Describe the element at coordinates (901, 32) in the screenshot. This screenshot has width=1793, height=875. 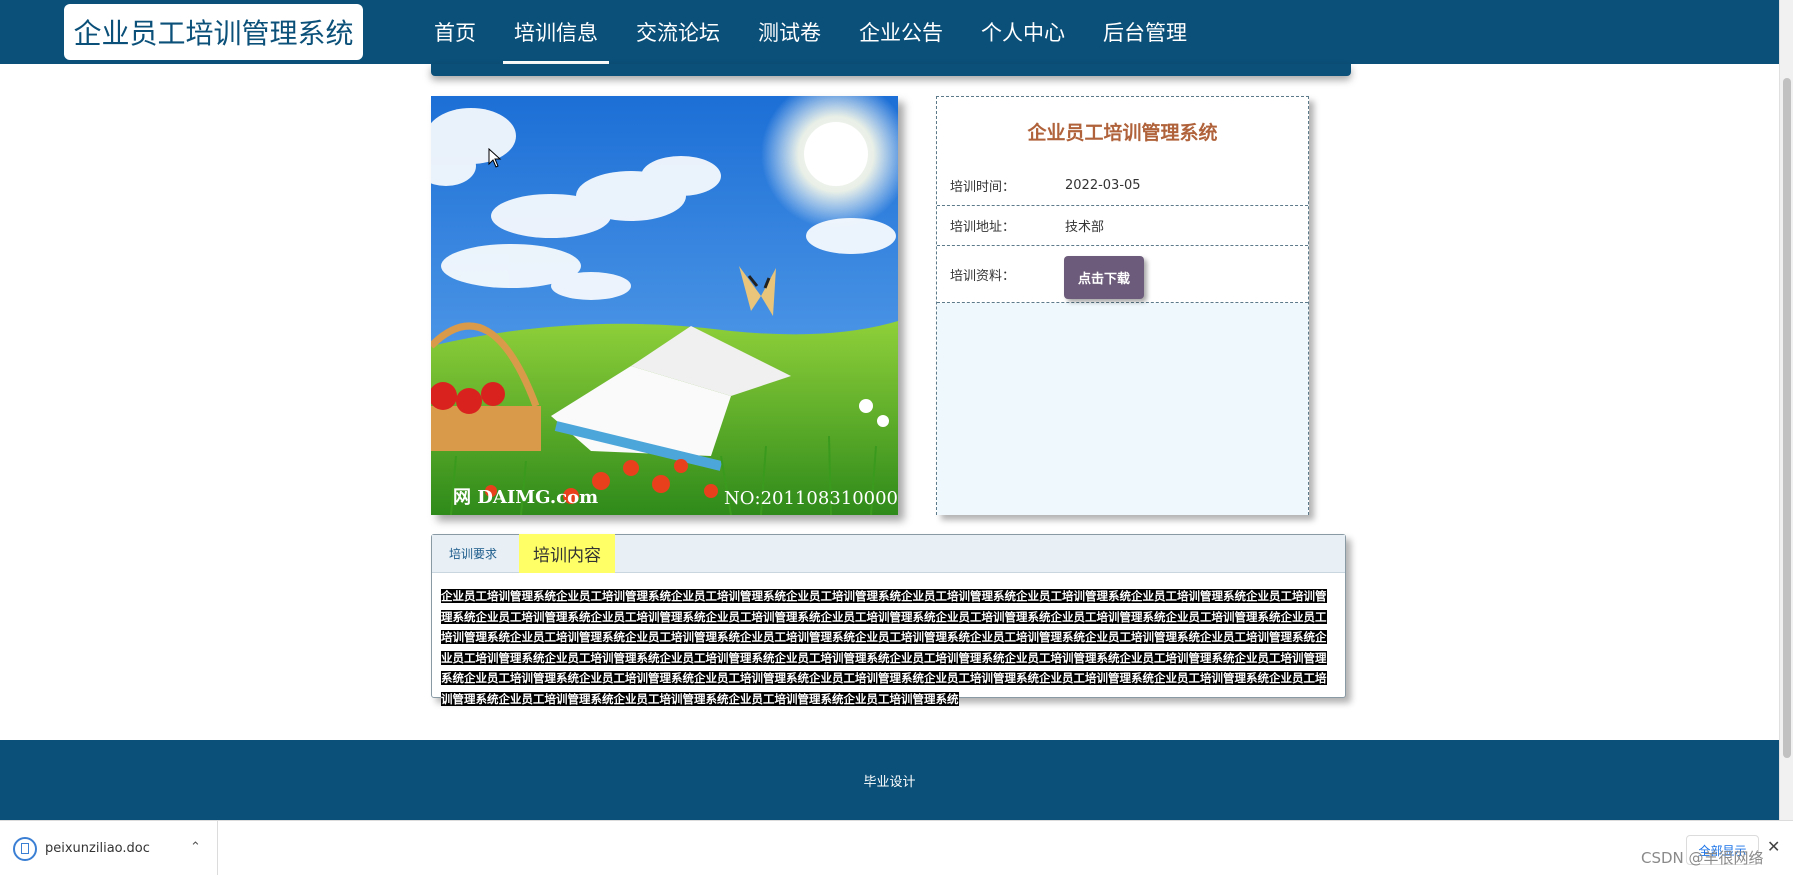
I see `nav-announcements: 企业公告` at that location.